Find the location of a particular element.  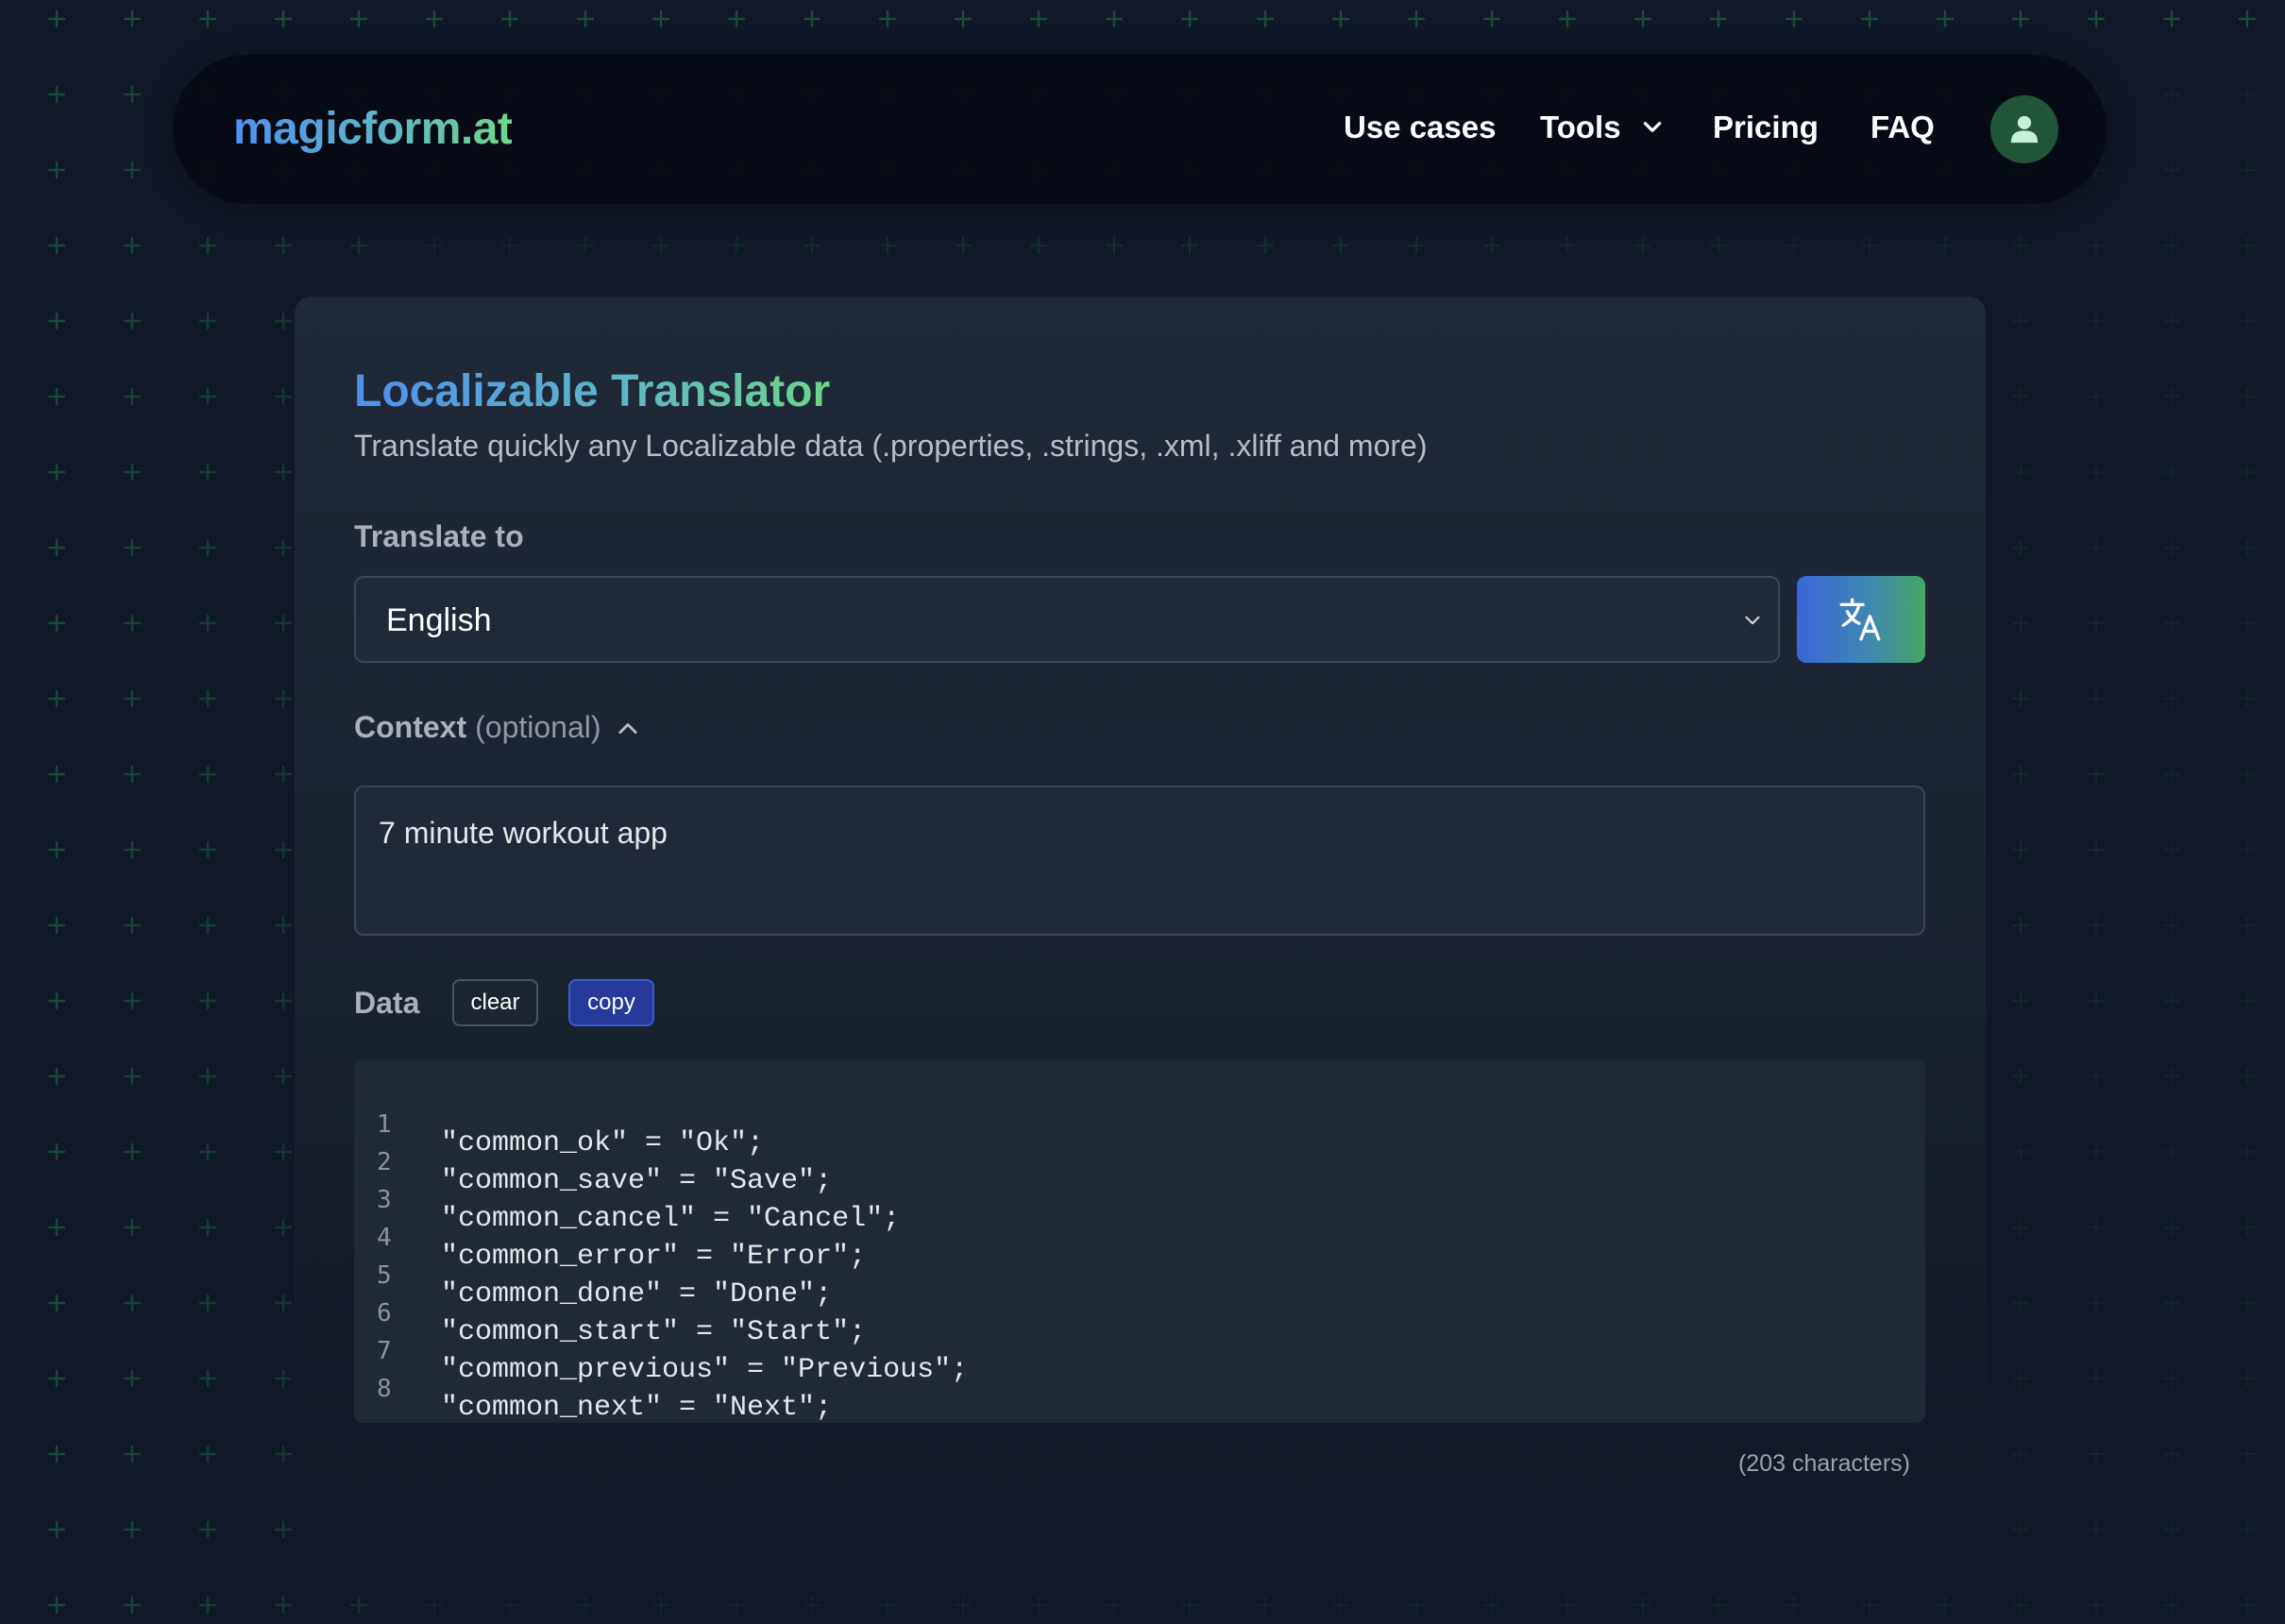

line-text: "common_start" = "Start"; is located at coordinates (654, 1332).